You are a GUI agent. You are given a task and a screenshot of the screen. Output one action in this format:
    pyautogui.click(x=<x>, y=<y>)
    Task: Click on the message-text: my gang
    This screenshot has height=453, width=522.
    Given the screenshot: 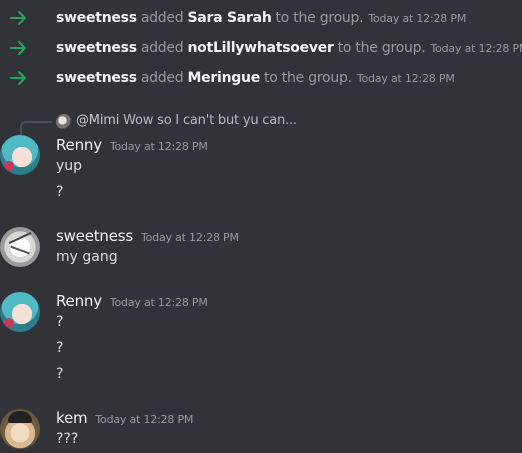 What is the action you would take?
    pyautogui.click(x=87, y=257)
    